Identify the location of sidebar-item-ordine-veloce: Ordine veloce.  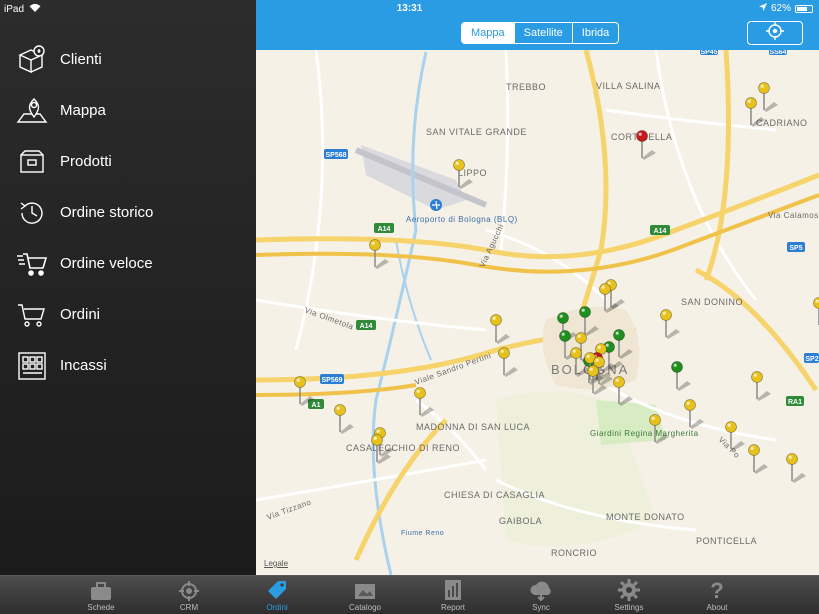
(128, 263).